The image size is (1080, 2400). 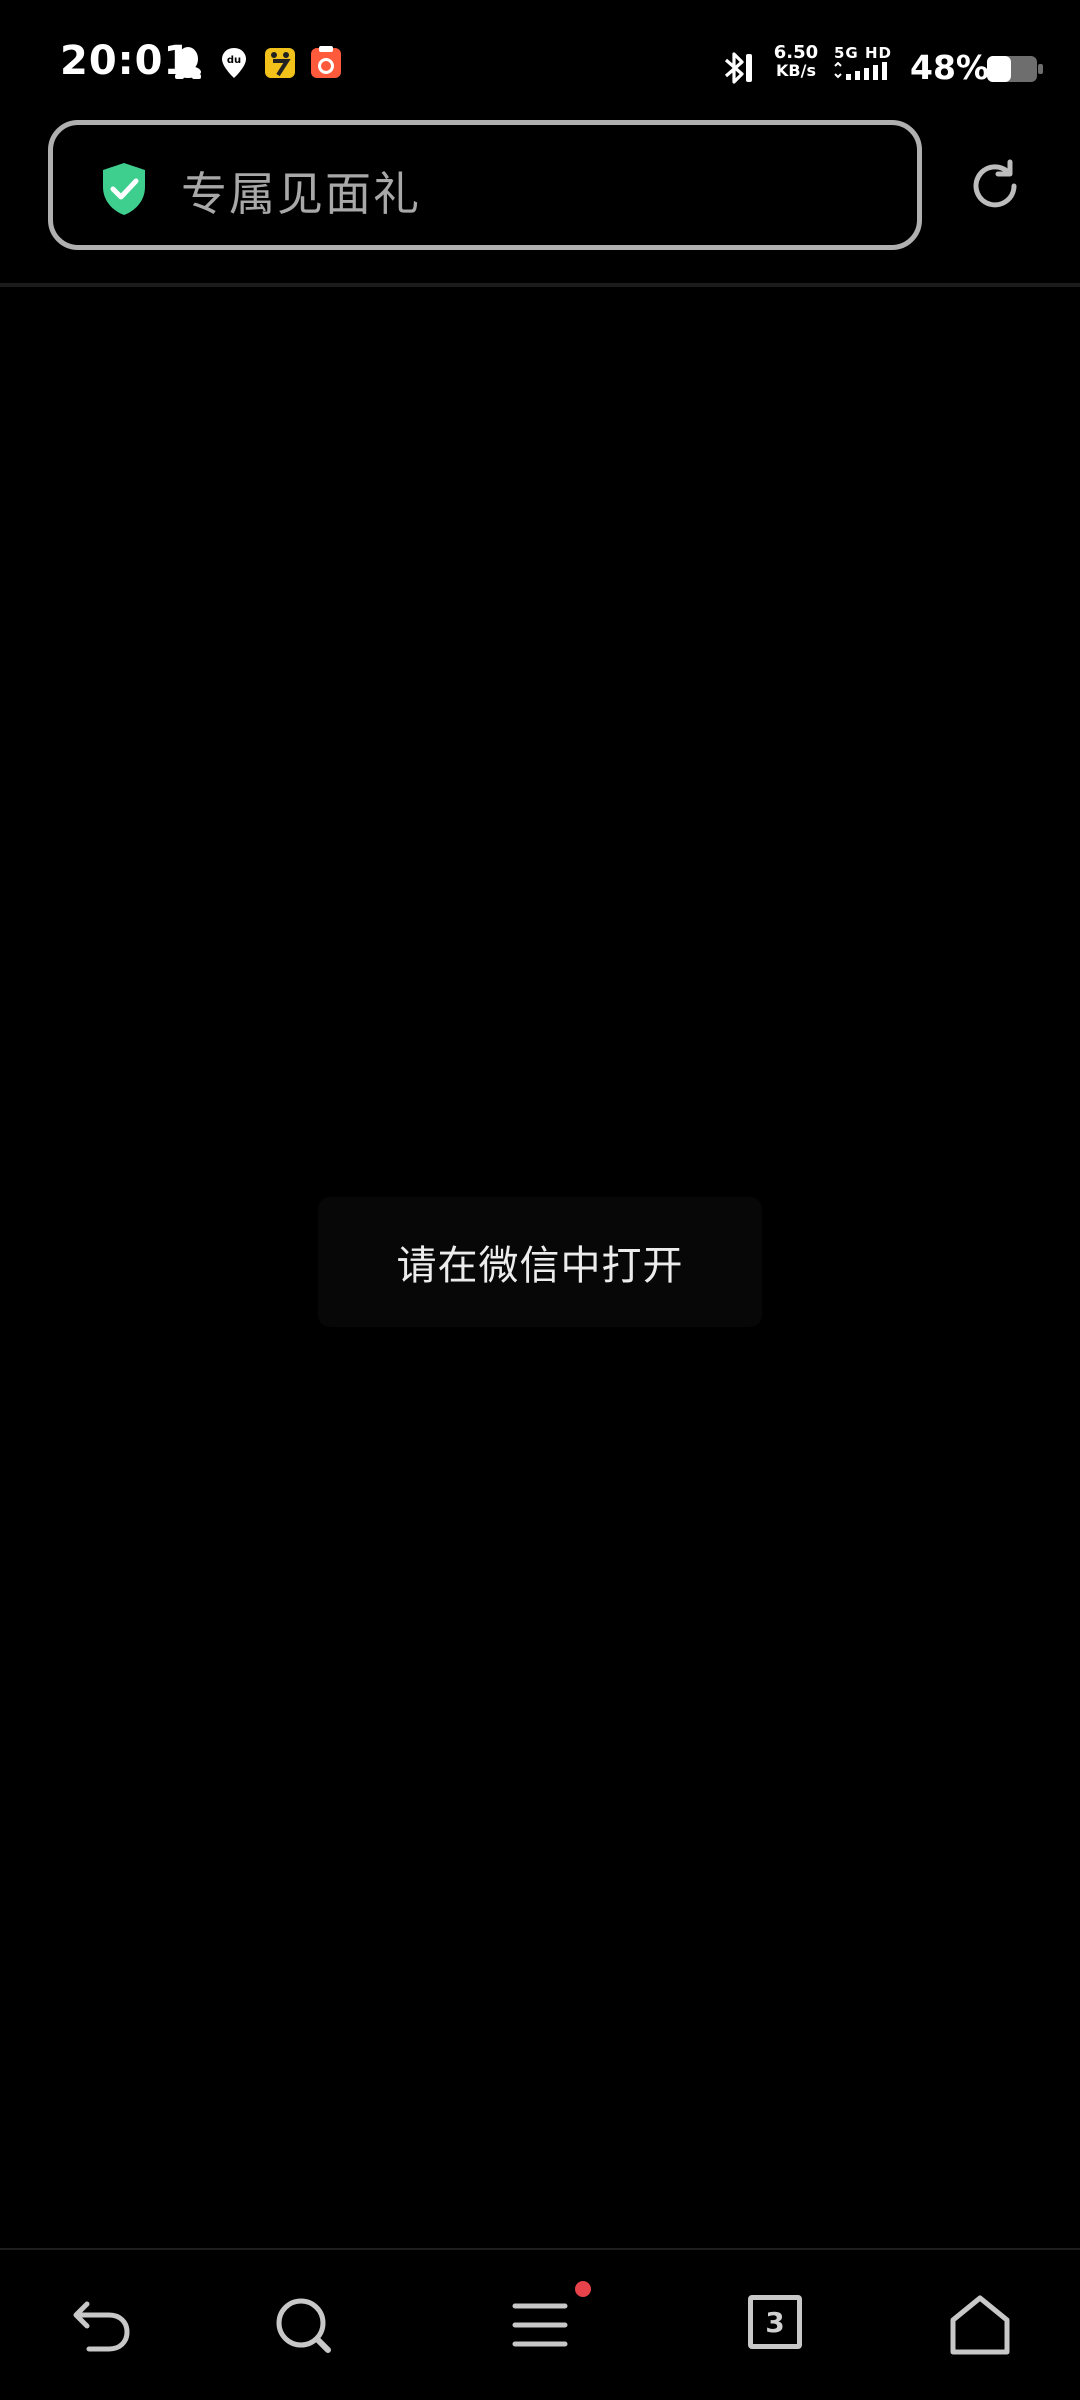 What do you see at coordinates (102, 2325) in the screenshot?
I see `back-arrow-icon` at bounding box center [102, 2325].